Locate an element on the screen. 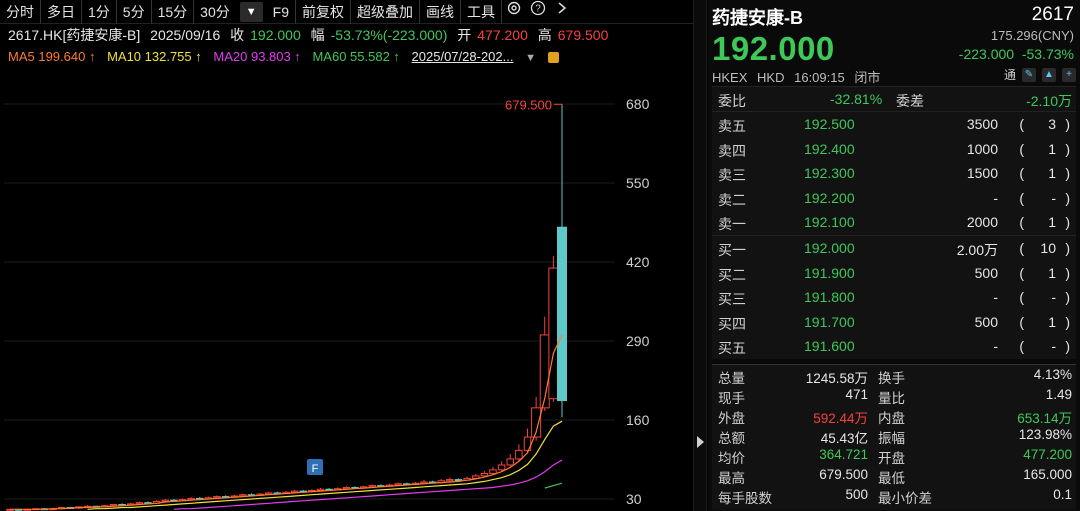 This screenshot has width=1080, height=511. bid-price: 191.900 is located at coordinates (829, 272).